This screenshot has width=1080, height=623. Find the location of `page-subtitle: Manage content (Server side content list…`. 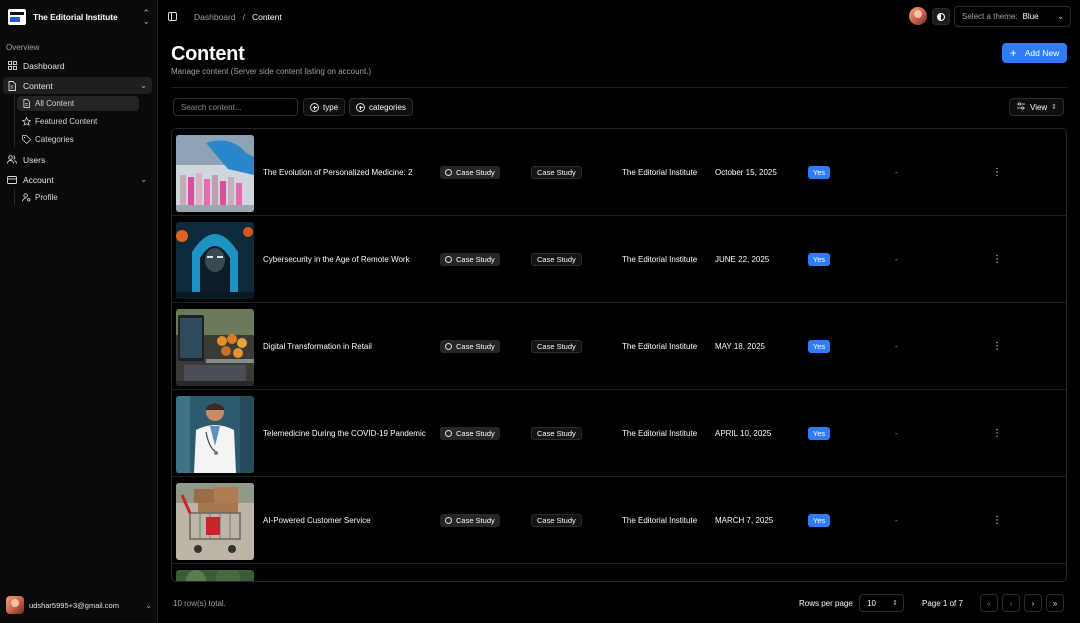

page-subtitle: Manage content (Server side content list… is located at coordinates (271, 71).